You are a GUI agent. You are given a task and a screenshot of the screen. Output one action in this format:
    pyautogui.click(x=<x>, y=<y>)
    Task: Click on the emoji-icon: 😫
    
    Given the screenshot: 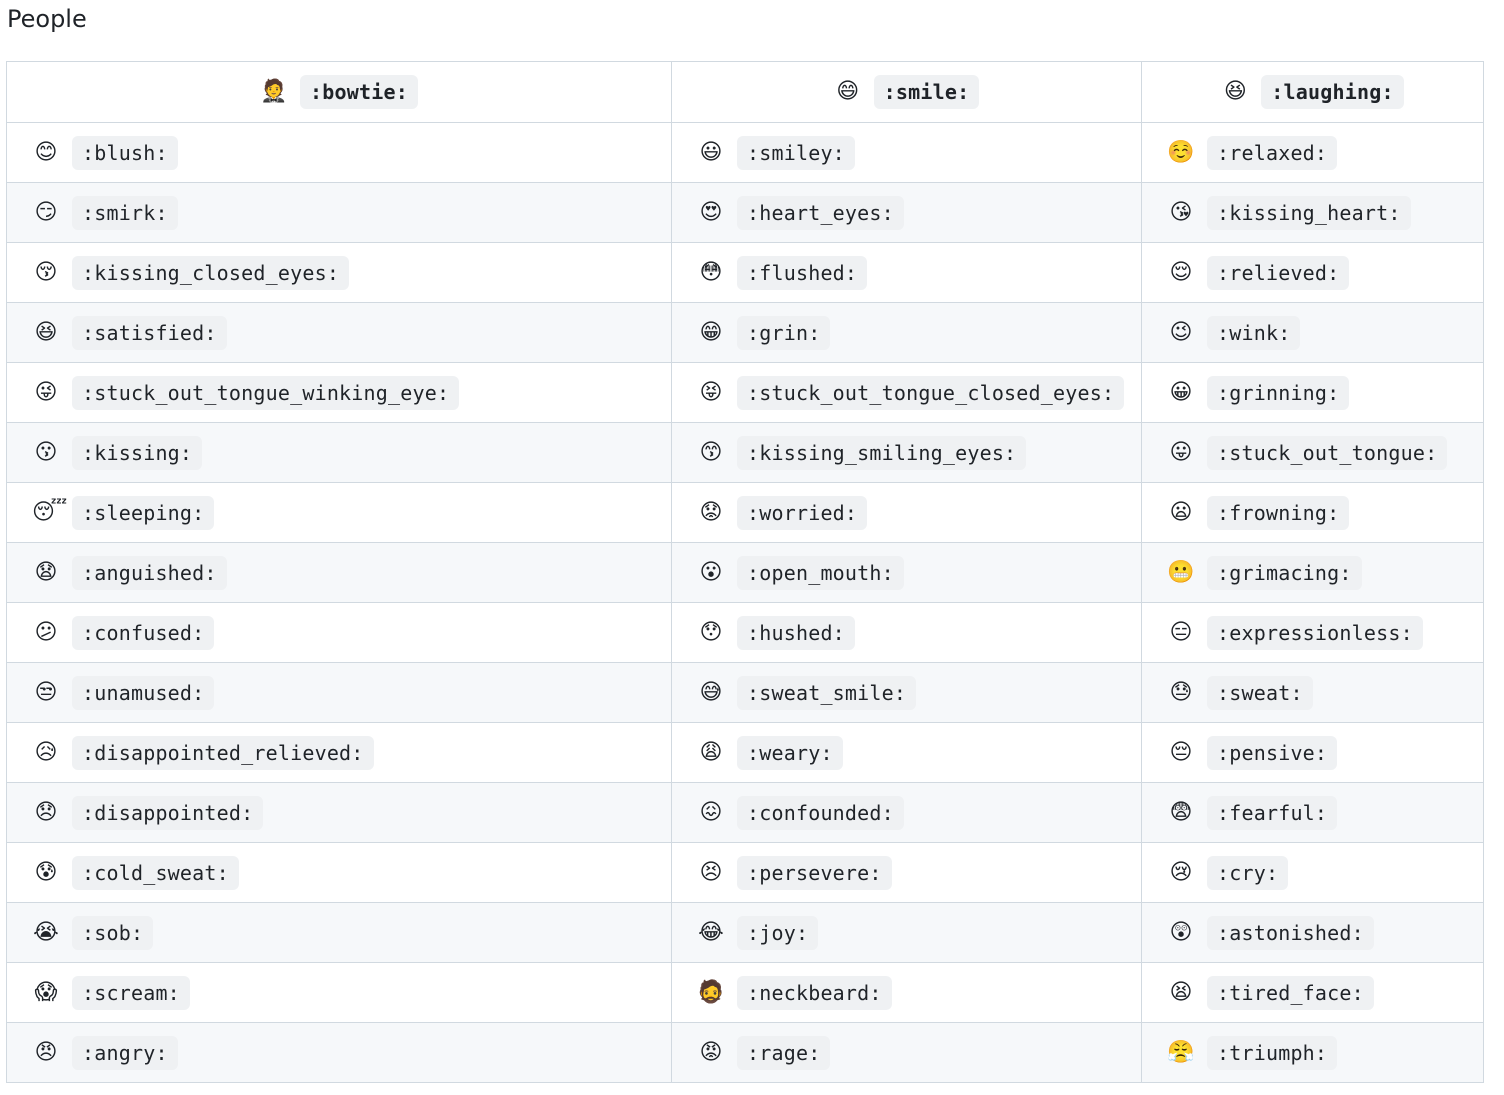 What is the action you would take?
    pyautogui.click(x=1181, y=992)
    